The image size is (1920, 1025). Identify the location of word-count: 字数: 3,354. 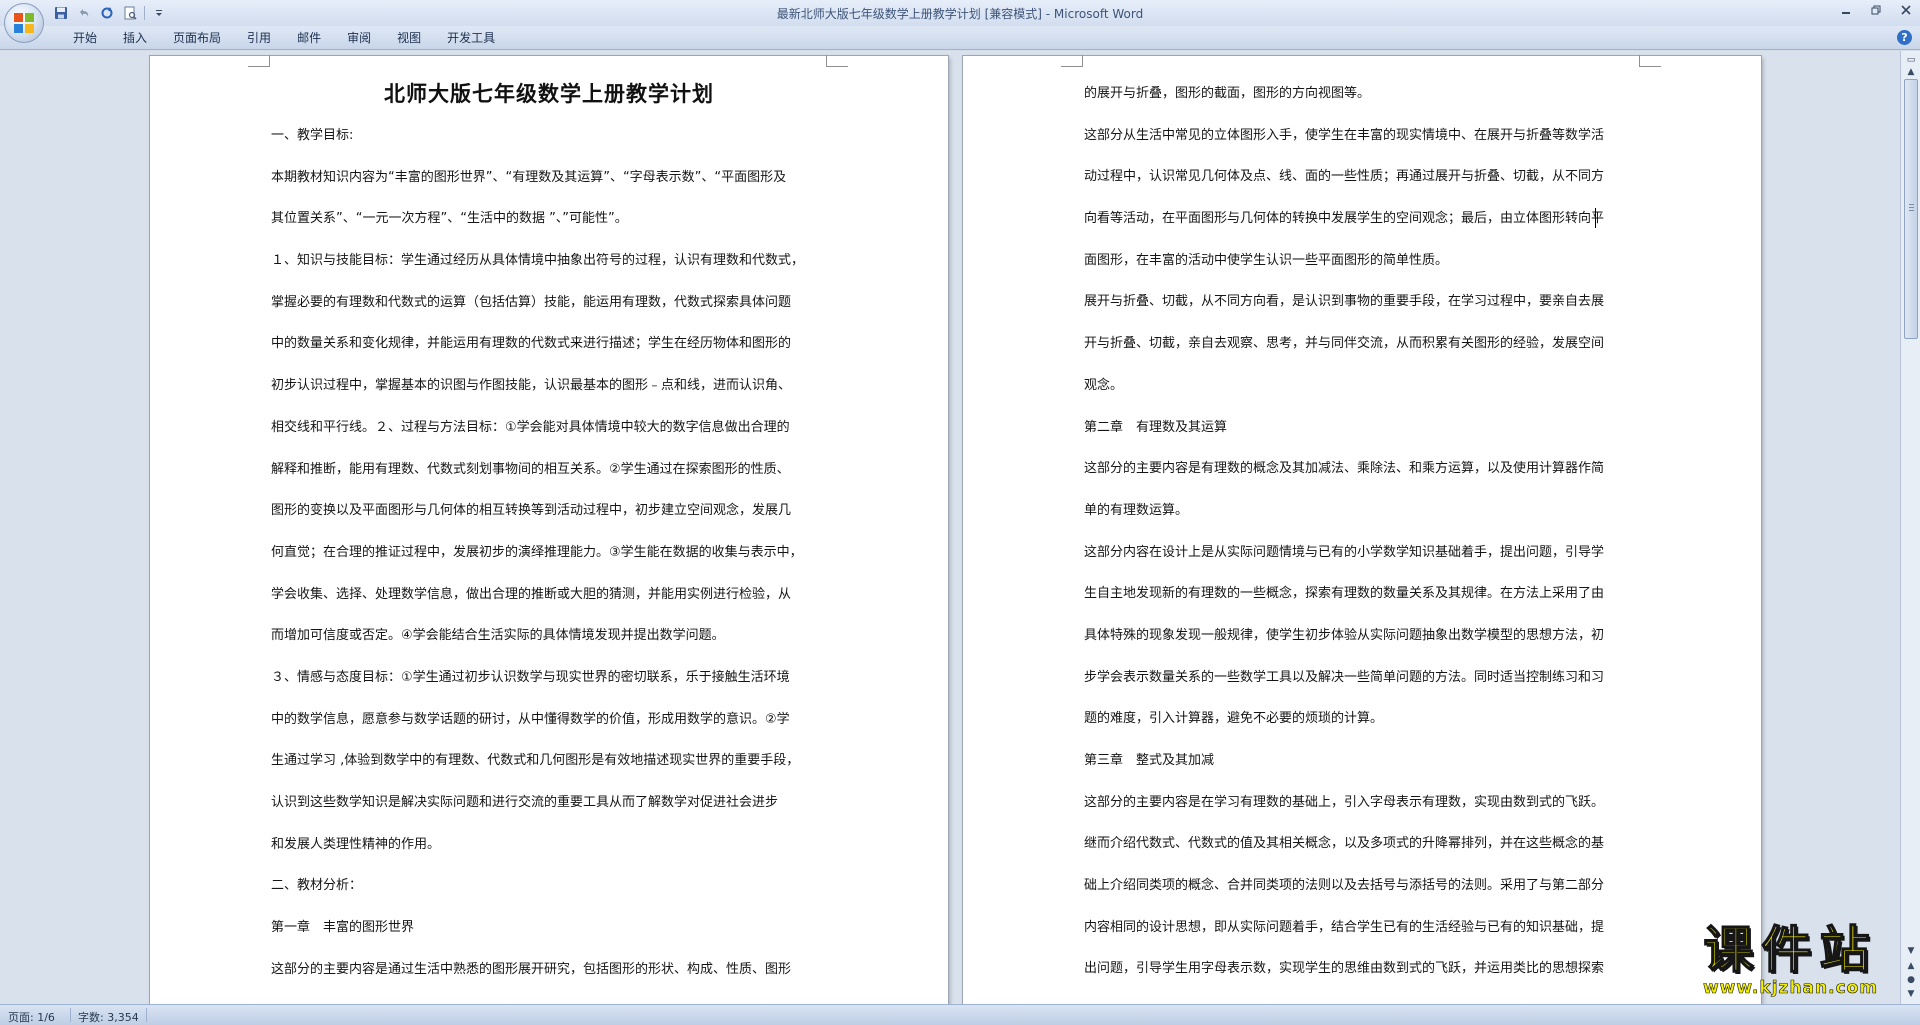
(108, 1017).